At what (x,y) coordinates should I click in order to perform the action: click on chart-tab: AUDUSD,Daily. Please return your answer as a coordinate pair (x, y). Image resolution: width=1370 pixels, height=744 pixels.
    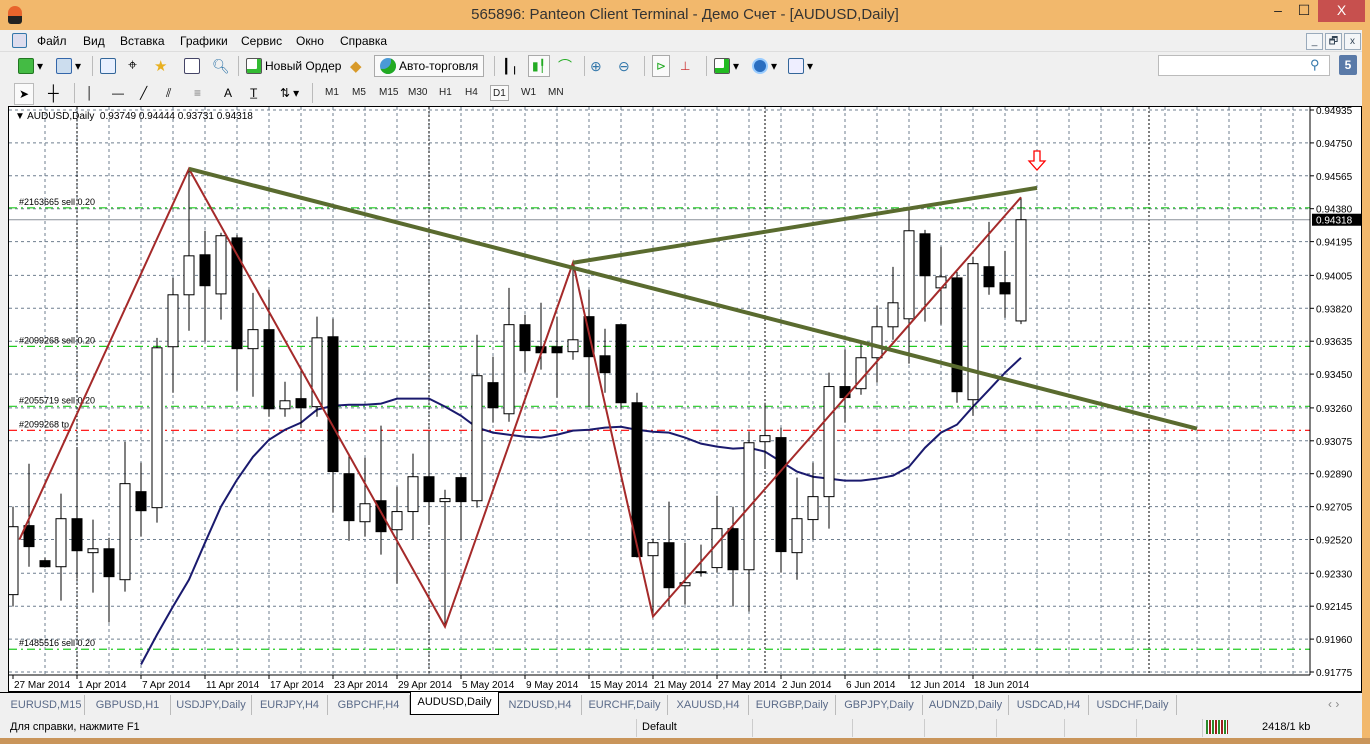
    Looking at the image, I should click on (454, 703).